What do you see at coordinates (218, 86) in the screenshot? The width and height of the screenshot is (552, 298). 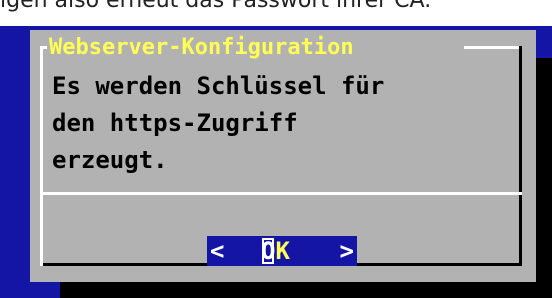 I see `message-line: Es werden Schlüssel für` at bounding box center [218, 86].